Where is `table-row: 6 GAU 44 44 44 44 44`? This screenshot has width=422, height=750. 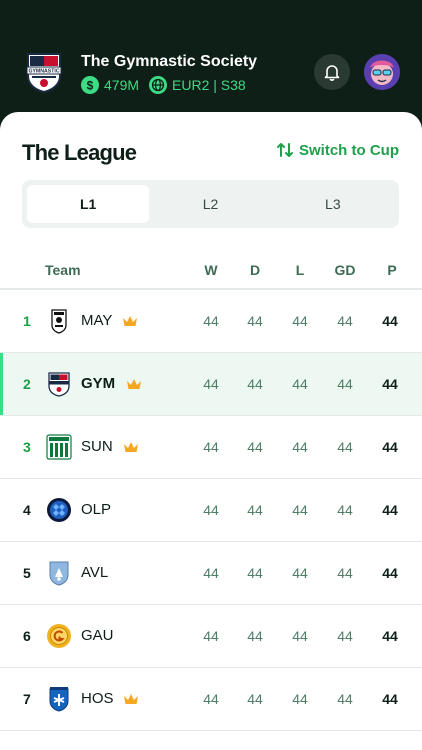 table-row: 6 GAU 44 44 44 44 44 is located at coordinates (211, 636).